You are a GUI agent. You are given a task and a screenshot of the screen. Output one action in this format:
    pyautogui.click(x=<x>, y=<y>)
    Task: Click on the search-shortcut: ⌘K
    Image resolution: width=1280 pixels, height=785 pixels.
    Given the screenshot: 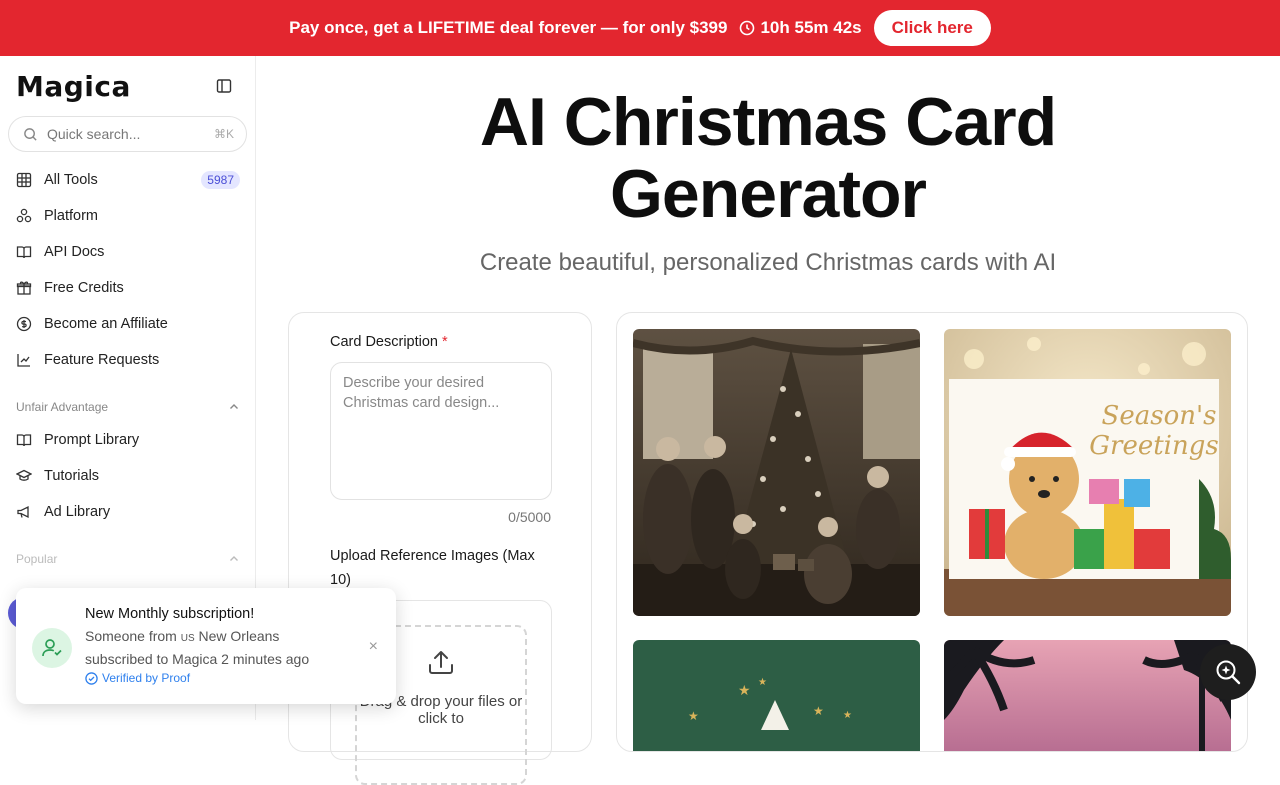 What is the action you would take?
    pyautogui.click(x=223, y=134)
    